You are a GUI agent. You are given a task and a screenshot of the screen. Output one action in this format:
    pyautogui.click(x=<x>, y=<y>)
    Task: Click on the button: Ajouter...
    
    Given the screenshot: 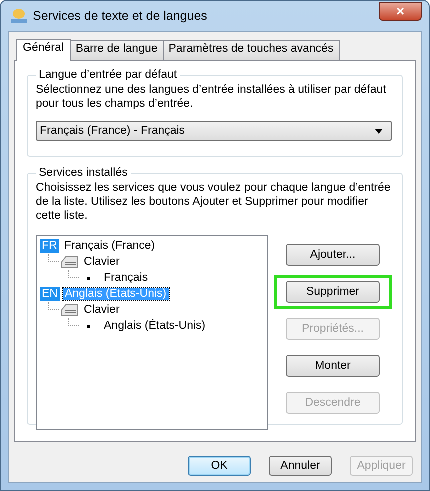 What is the action you would take?
    pyautogui.click(x=333, y=255)
    